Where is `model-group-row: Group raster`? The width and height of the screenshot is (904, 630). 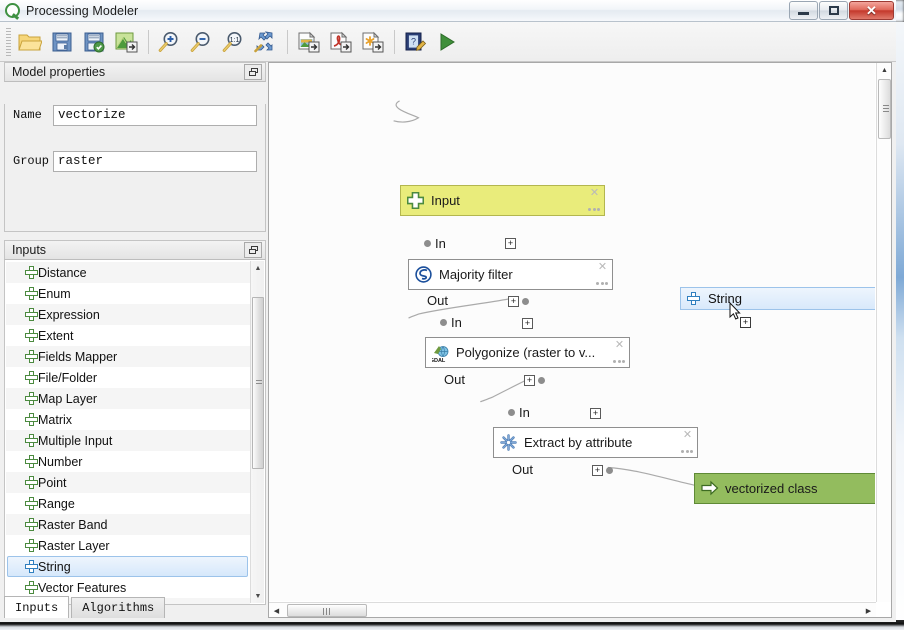 model-group-row: Group raster is located at coordinates (135, 161).